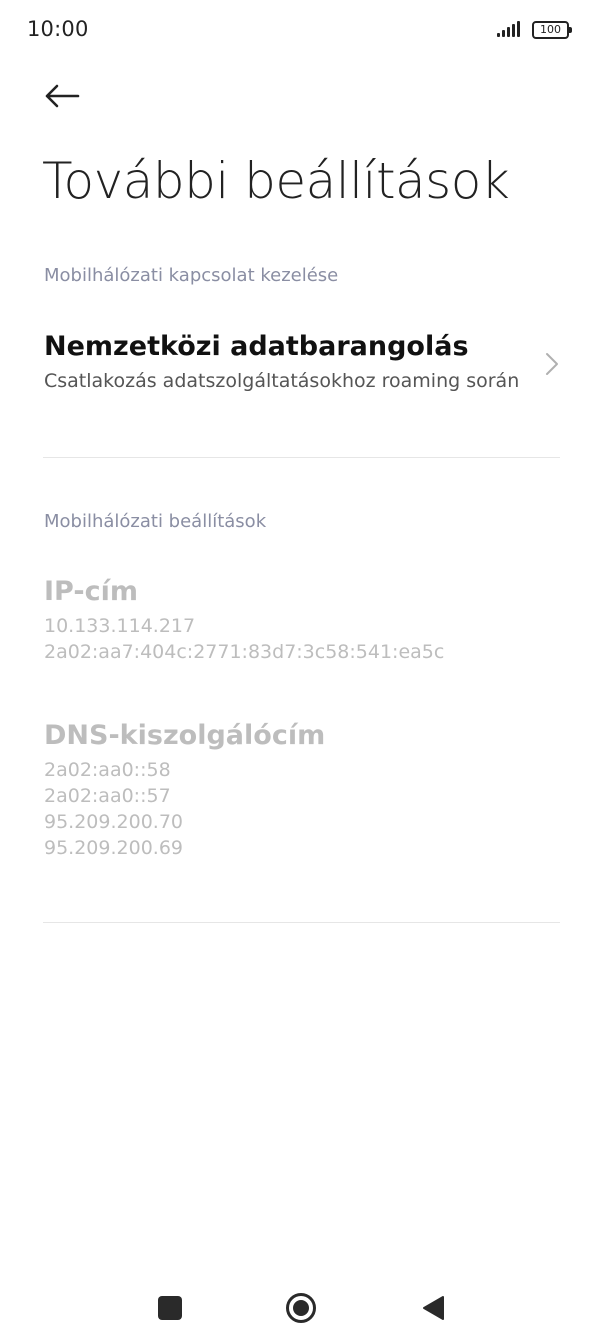 This screenshot has height=1344, width=604. I want to click on nav-back-button, so click(433, 1308).